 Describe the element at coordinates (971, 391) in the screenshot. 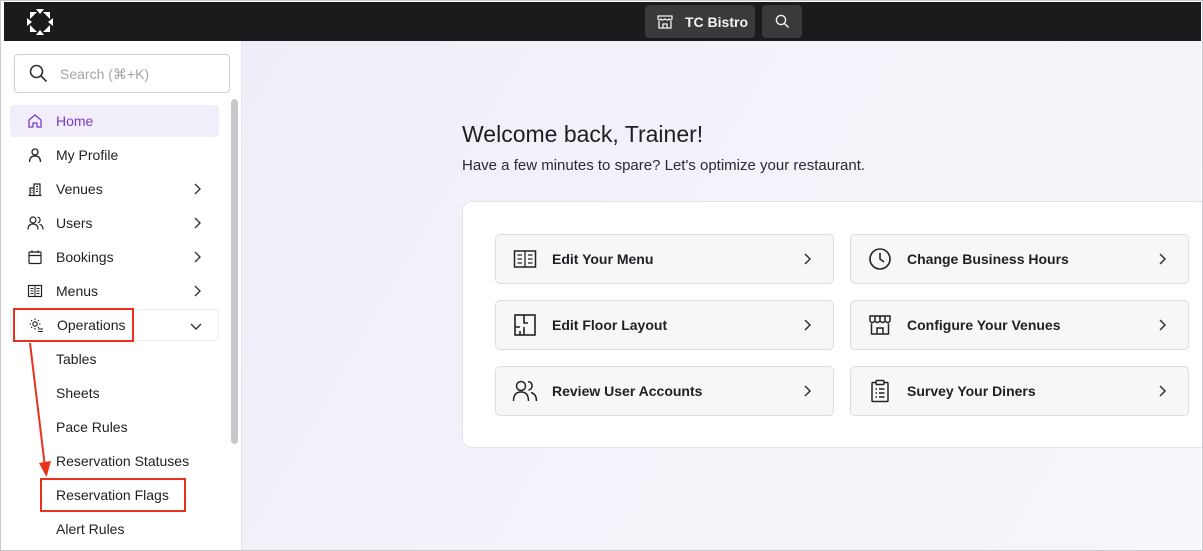

I see `action-label: Survey Your Diners` at that location.